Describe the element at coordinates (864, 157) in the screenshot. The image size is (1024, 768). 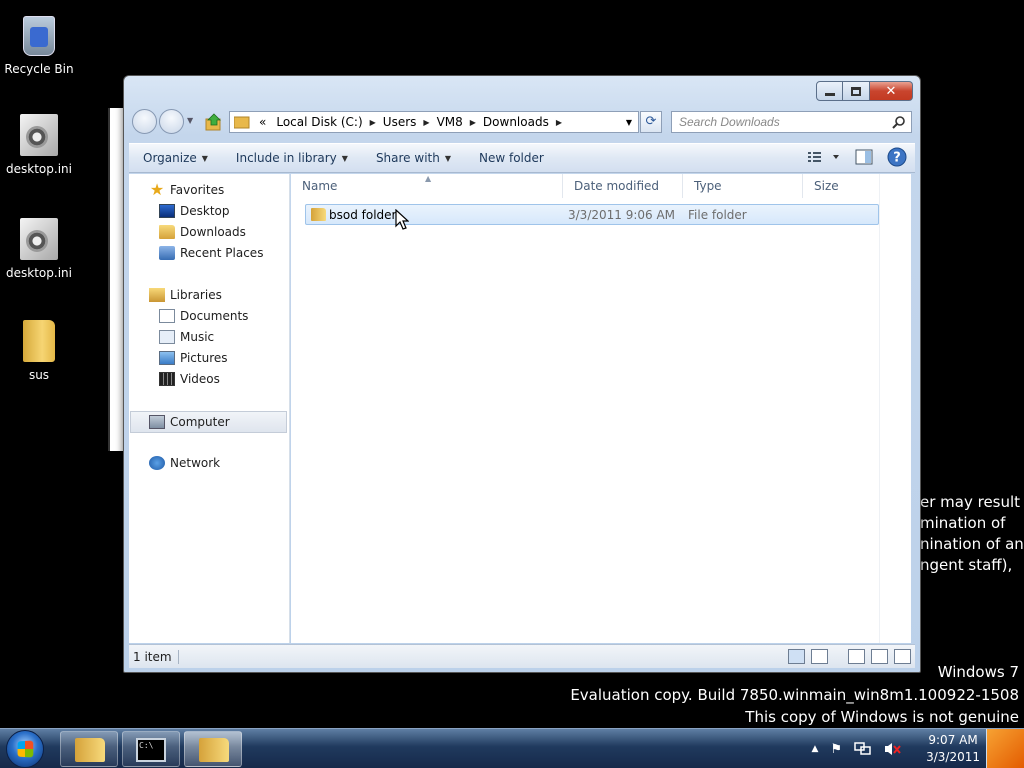
I see `preview-pane-icon` at that location.